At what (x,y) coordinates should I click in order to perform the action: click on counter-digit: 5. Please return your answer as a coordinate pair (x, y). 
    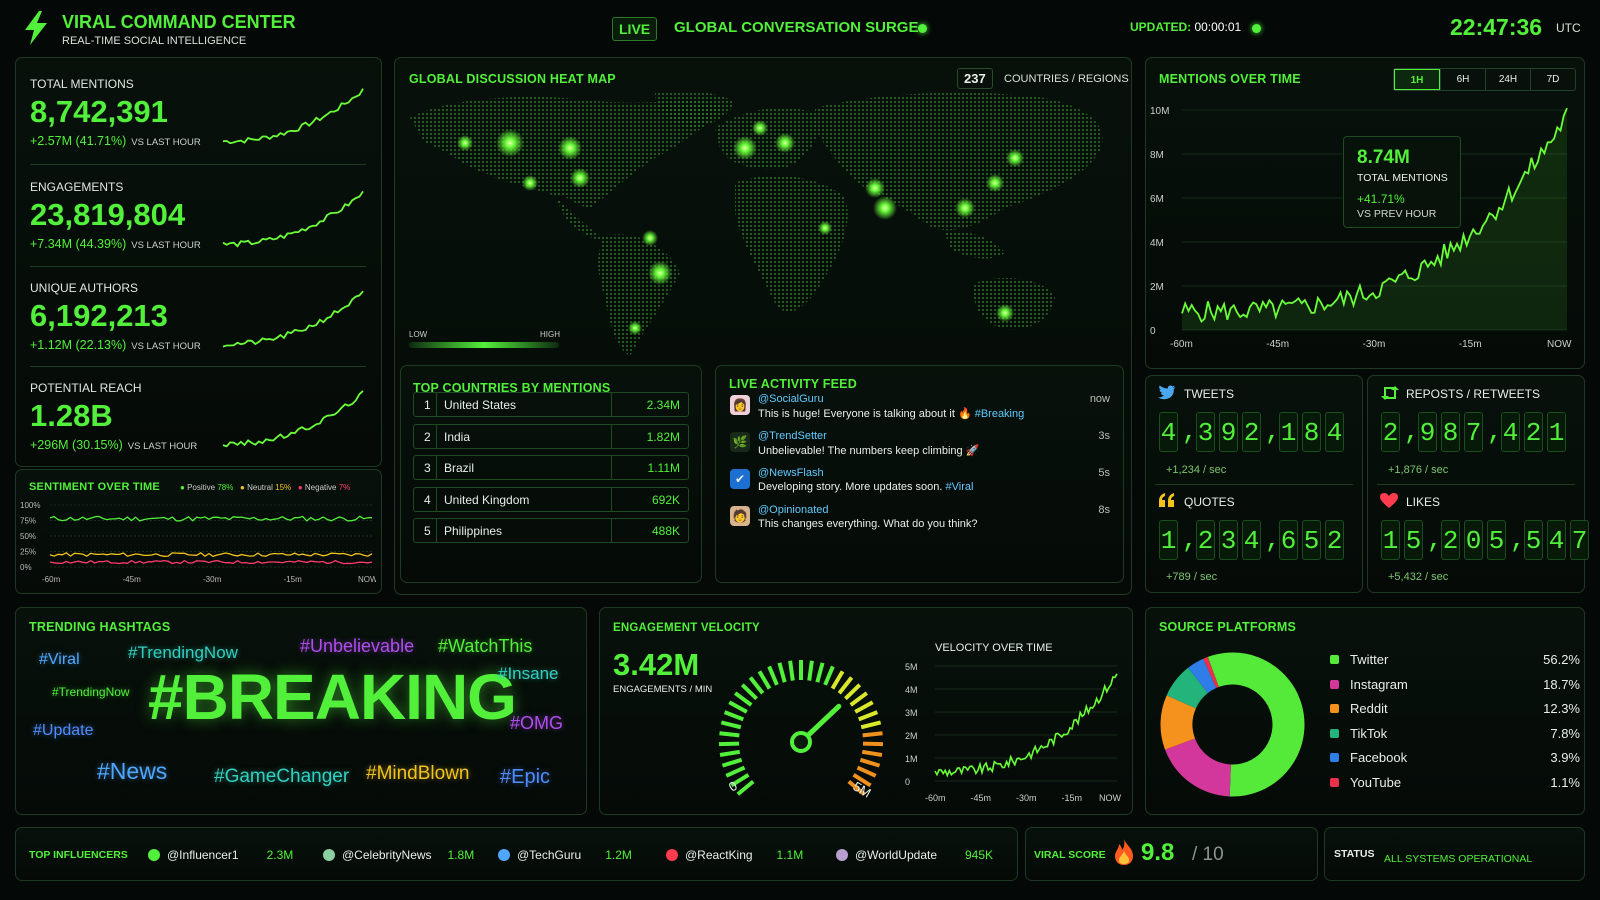
    Looking at the image, I should click on (1413, 540).